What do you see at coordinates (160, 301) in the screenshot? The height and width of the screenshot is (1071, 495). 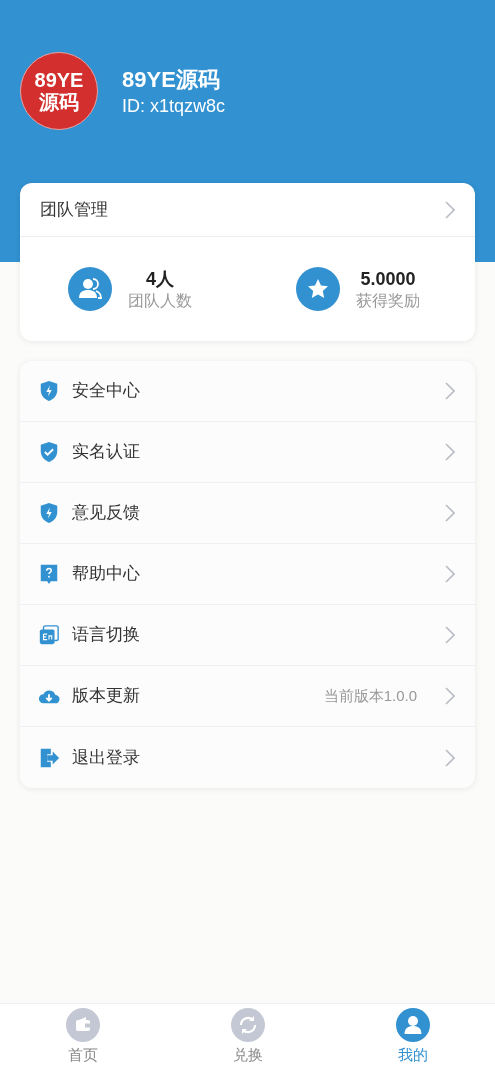 I see `stat-label: 团队人数` at bounding box center [160, 301].